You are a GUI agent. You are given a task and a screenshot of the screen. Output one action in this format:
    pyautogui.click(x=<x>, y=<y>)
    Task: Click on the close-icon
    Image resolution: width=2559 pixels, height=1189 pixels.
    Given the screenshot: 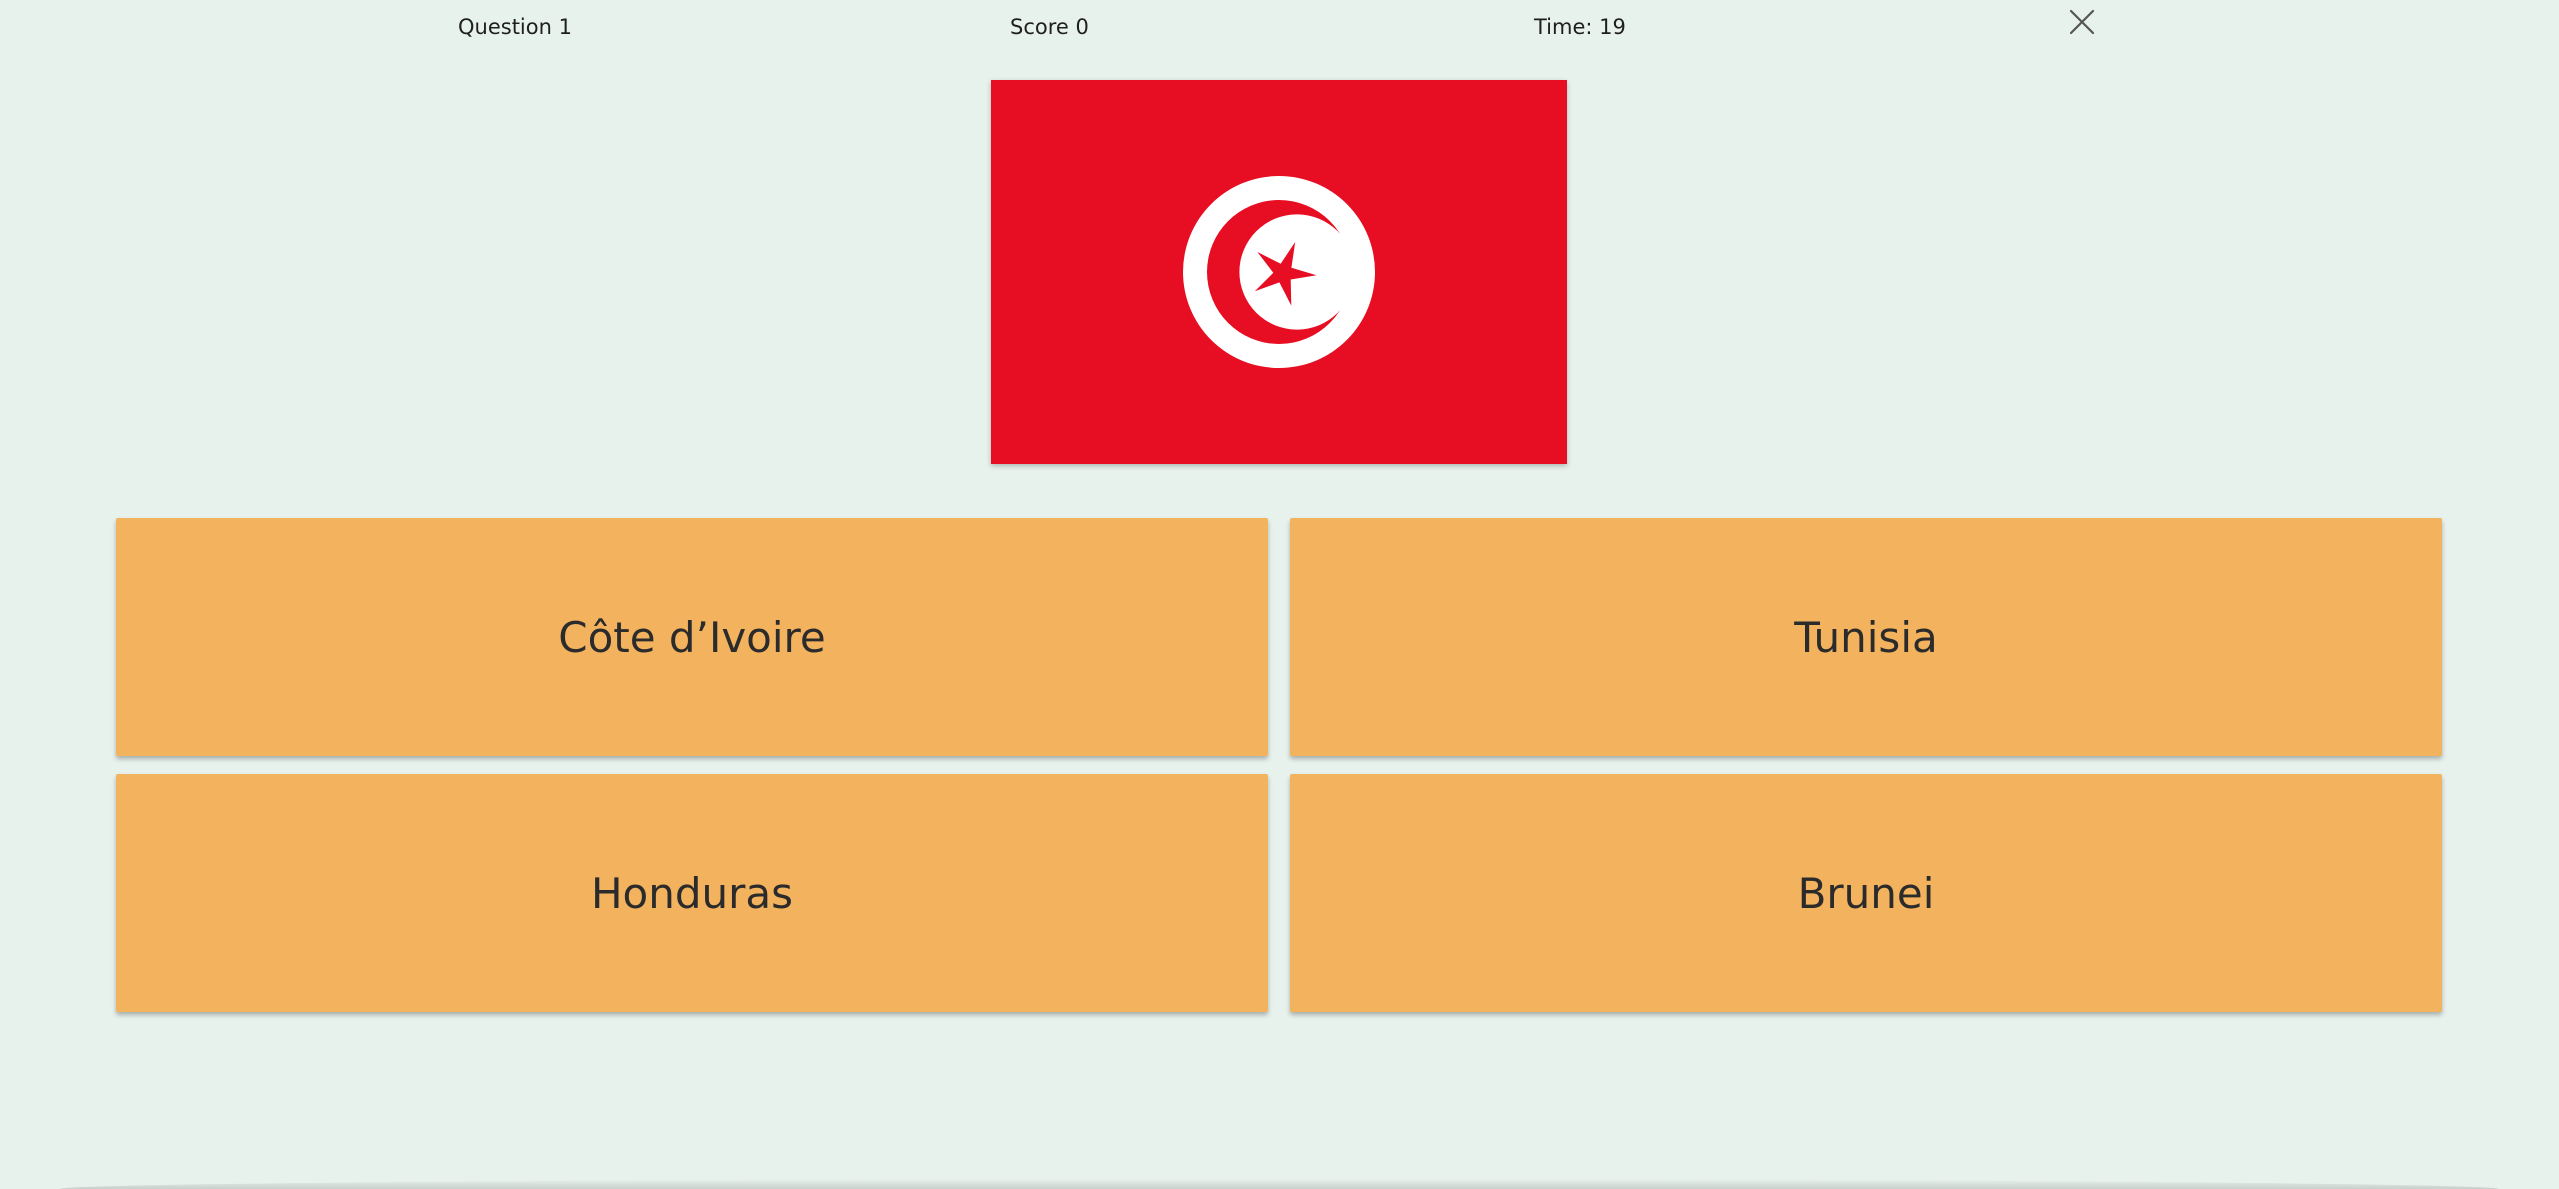 What is the action you would take?
    pyautogui.click(x=2082, y=22)
    